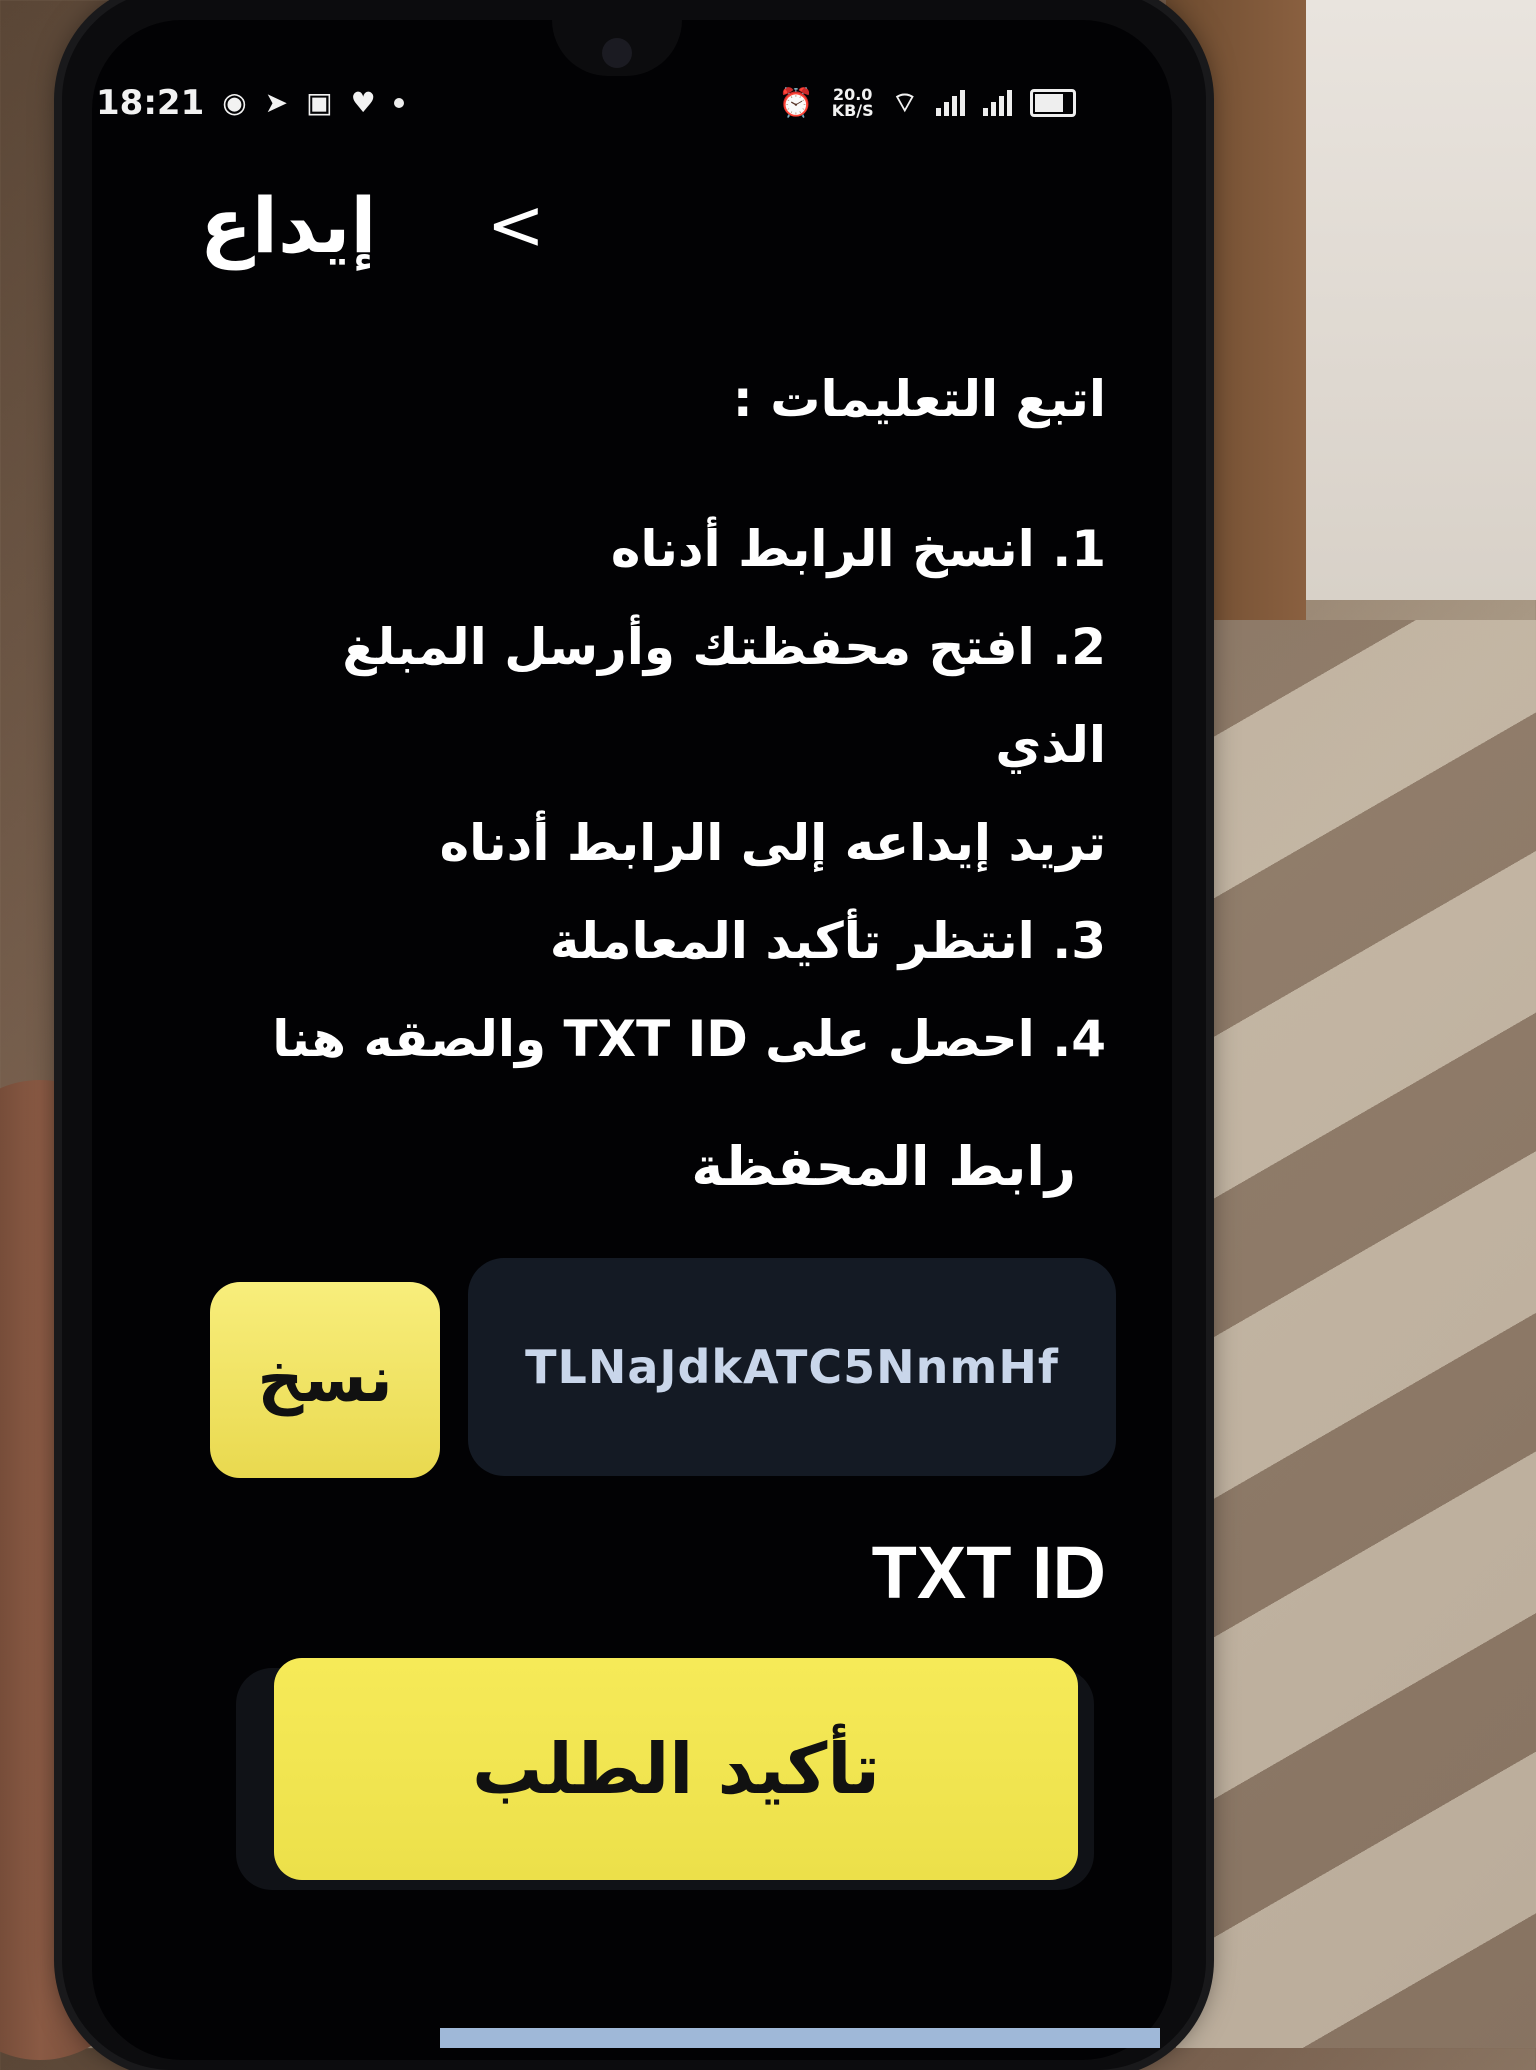  Describe the element at coordinates (689, 1039) in the screenshot. I see `instruction-step: 4. احصل على TXT ID والصقه هنا` at that location.